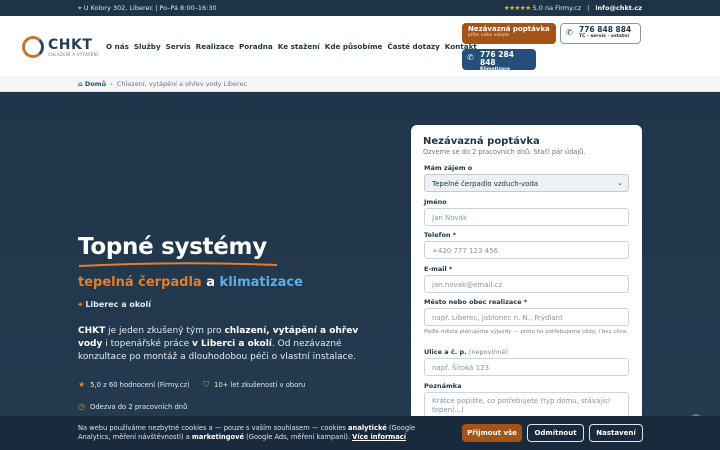 The height and width of the screenshot is (450, 720). I want to click on subtitle-ac: klimatizace, so click(261, 282).